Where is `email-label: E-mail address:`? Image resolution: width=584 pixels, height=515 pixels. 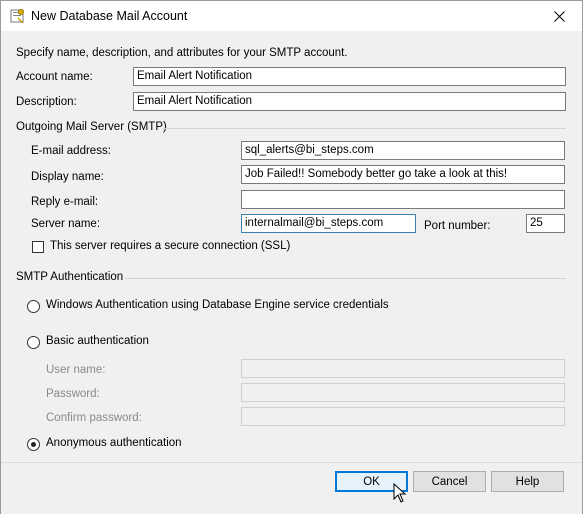 email-label: E-mail address: is located at coordinates (71, 151).